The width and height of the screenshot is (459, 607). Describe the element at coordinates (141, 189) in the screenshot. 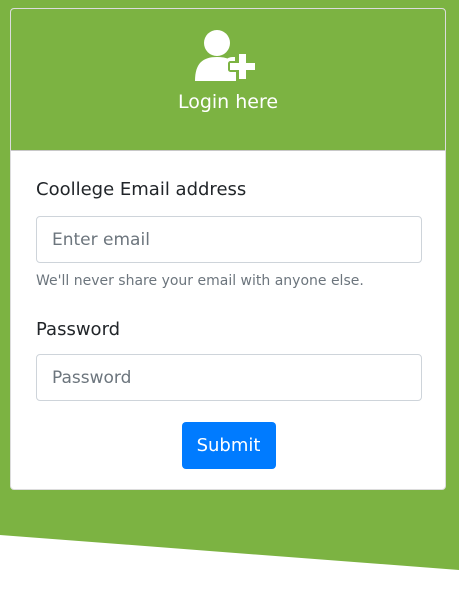

I see `email-label: Coollege Email address` at that location.